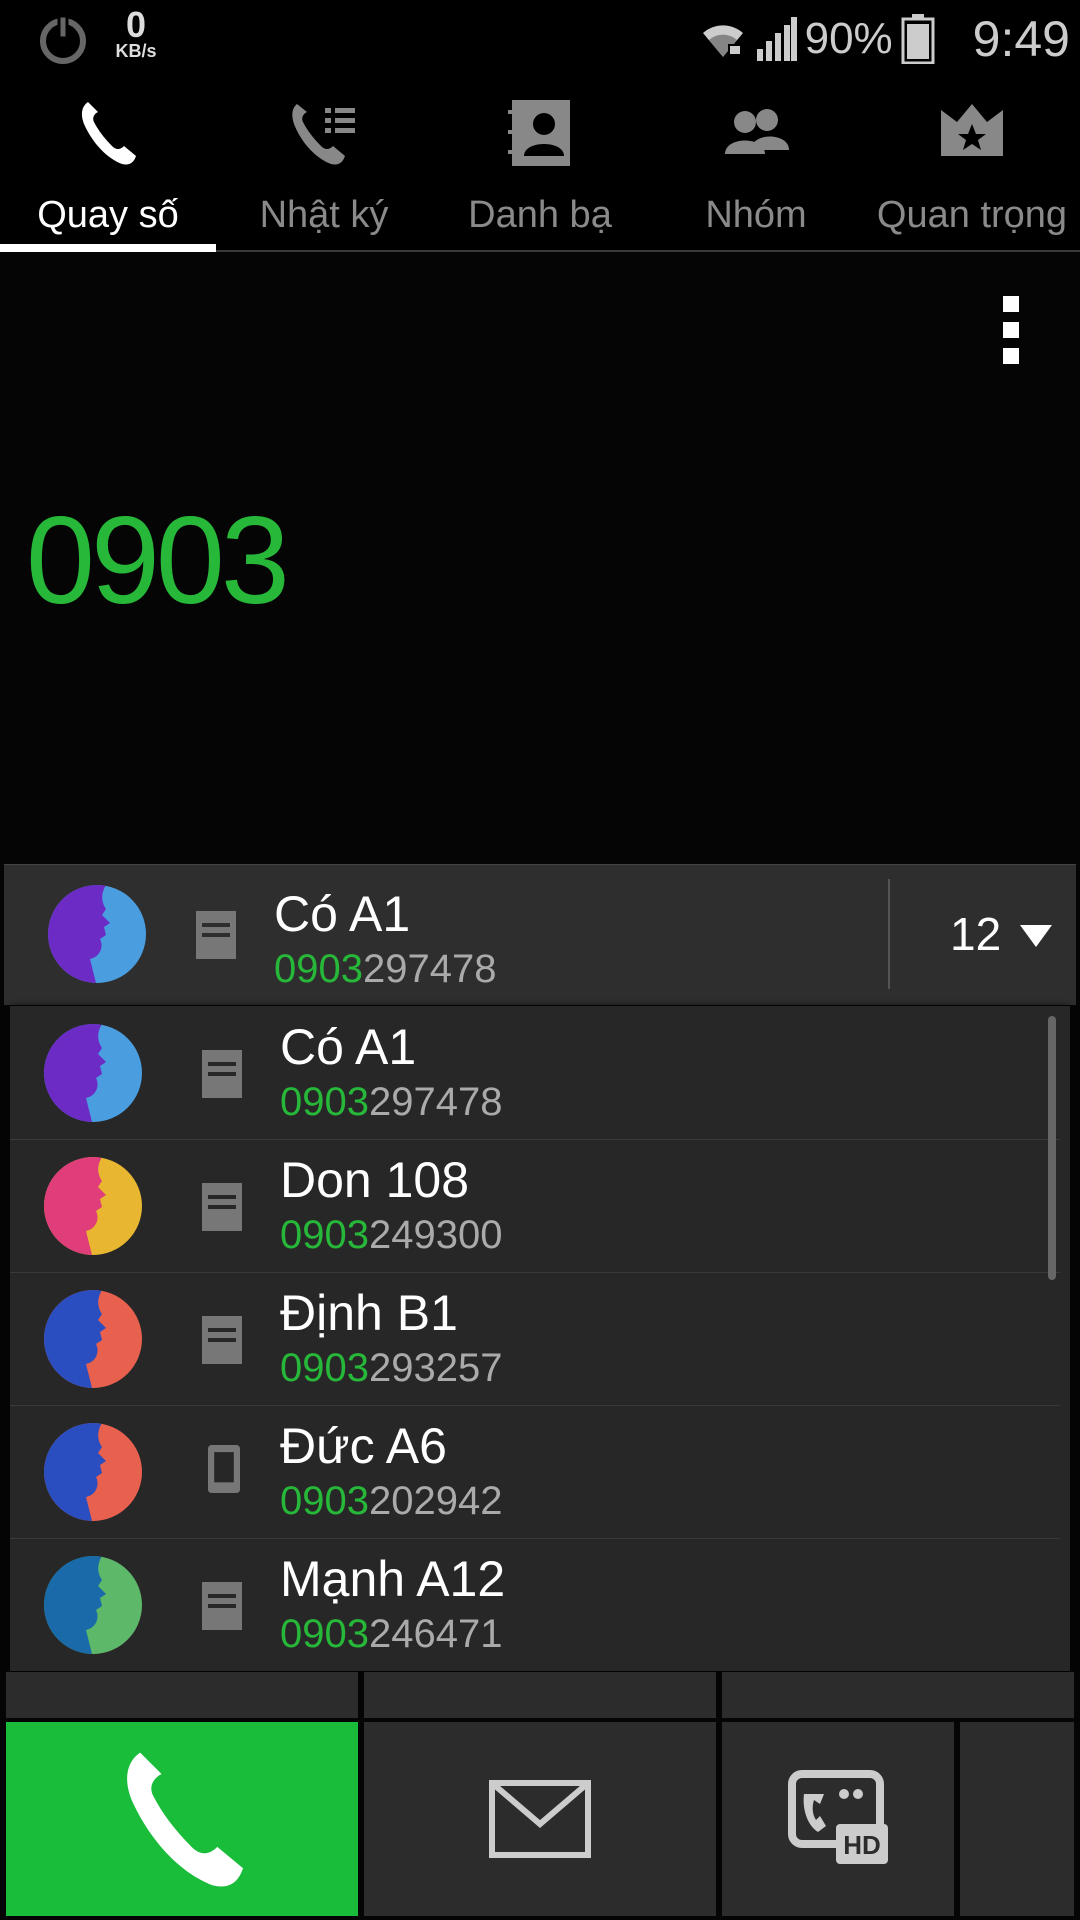 This screenshot has height=1920, width=1080. I want to click on crown-star-icon, so click(972, 130).